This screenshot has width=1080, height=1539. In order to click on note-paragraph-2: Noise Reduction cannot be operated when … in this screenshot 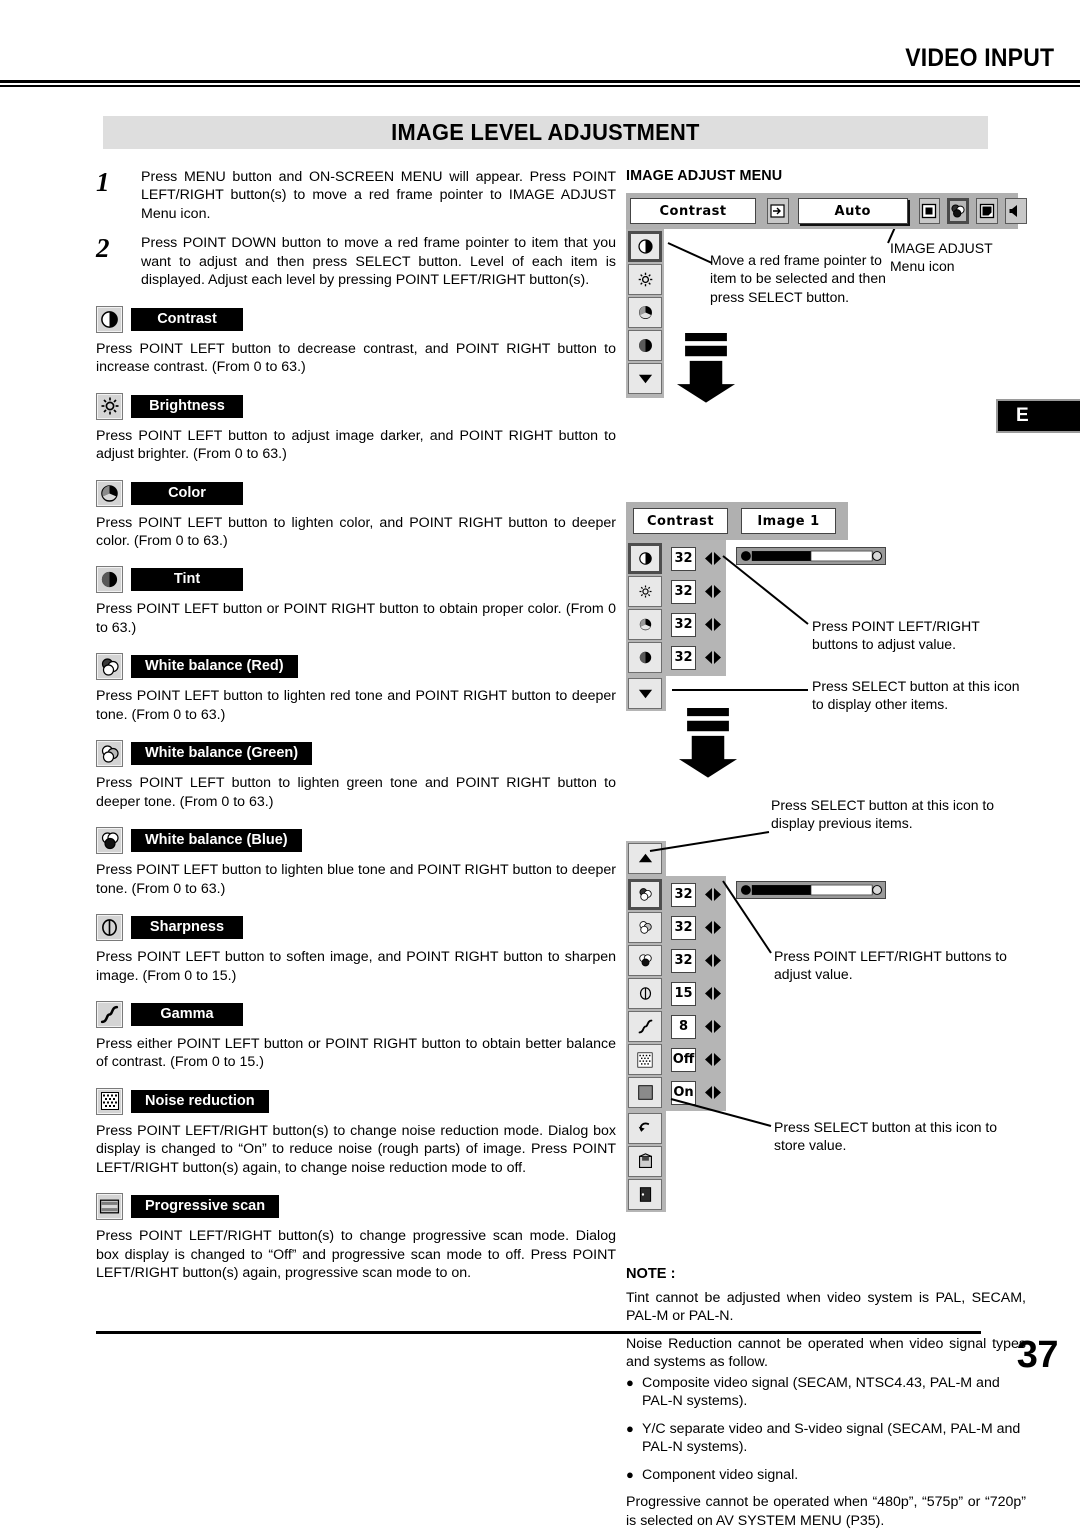, I will do `click(826, 1353)`.